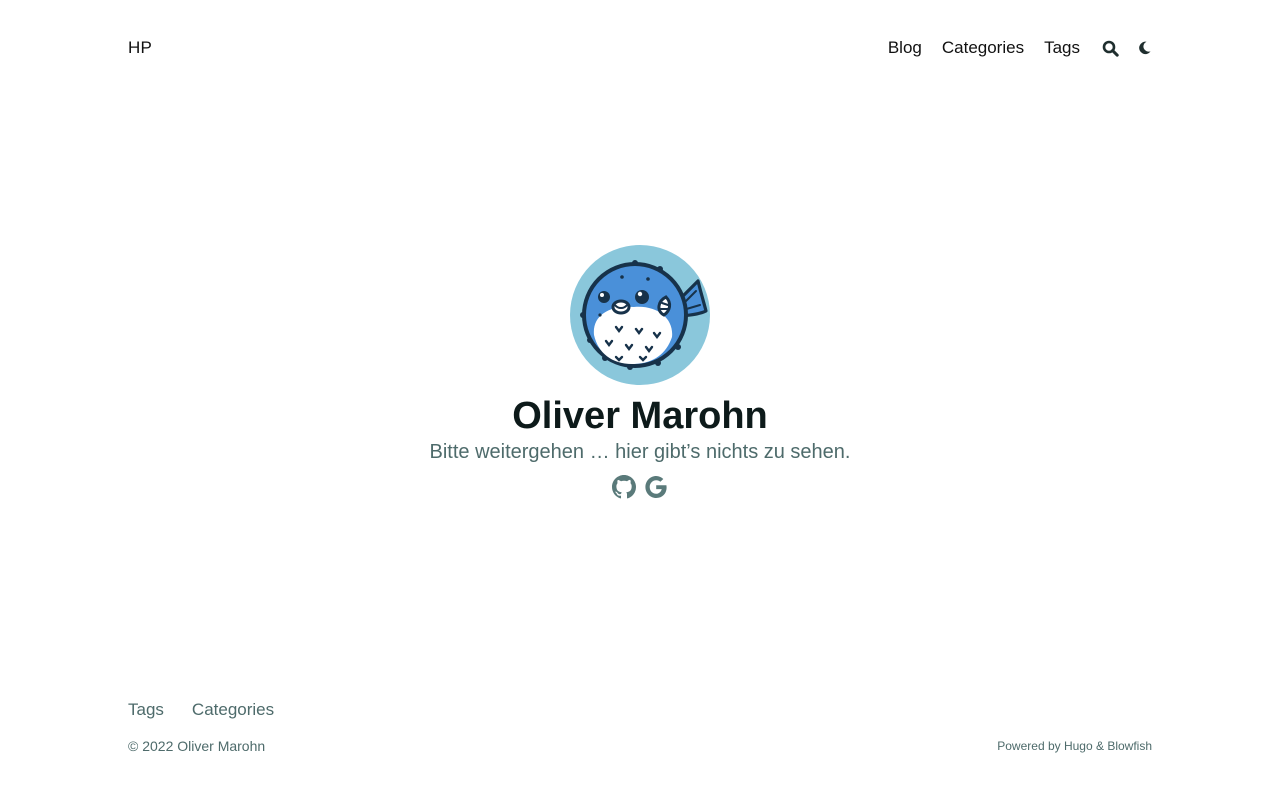 This screenshot has width=1280, height=800. What do you see at coordinates (1030, 746) in the screenshot?
I see `powered-prefix: Powered by` at bounding box center [1030, 746].